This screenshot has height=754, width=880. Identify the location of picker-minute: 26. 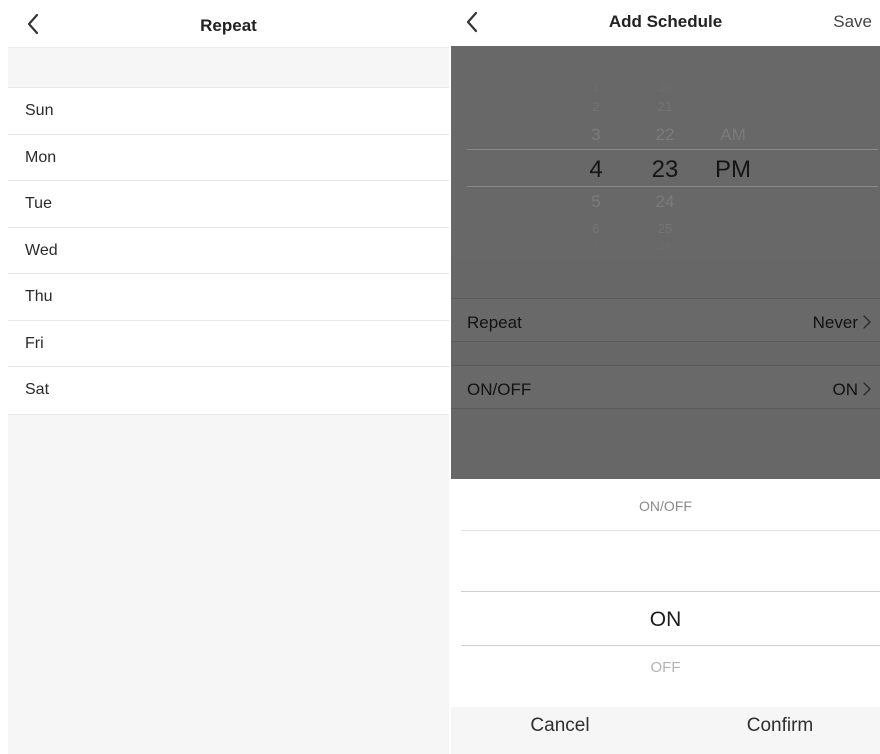
(665, 246).